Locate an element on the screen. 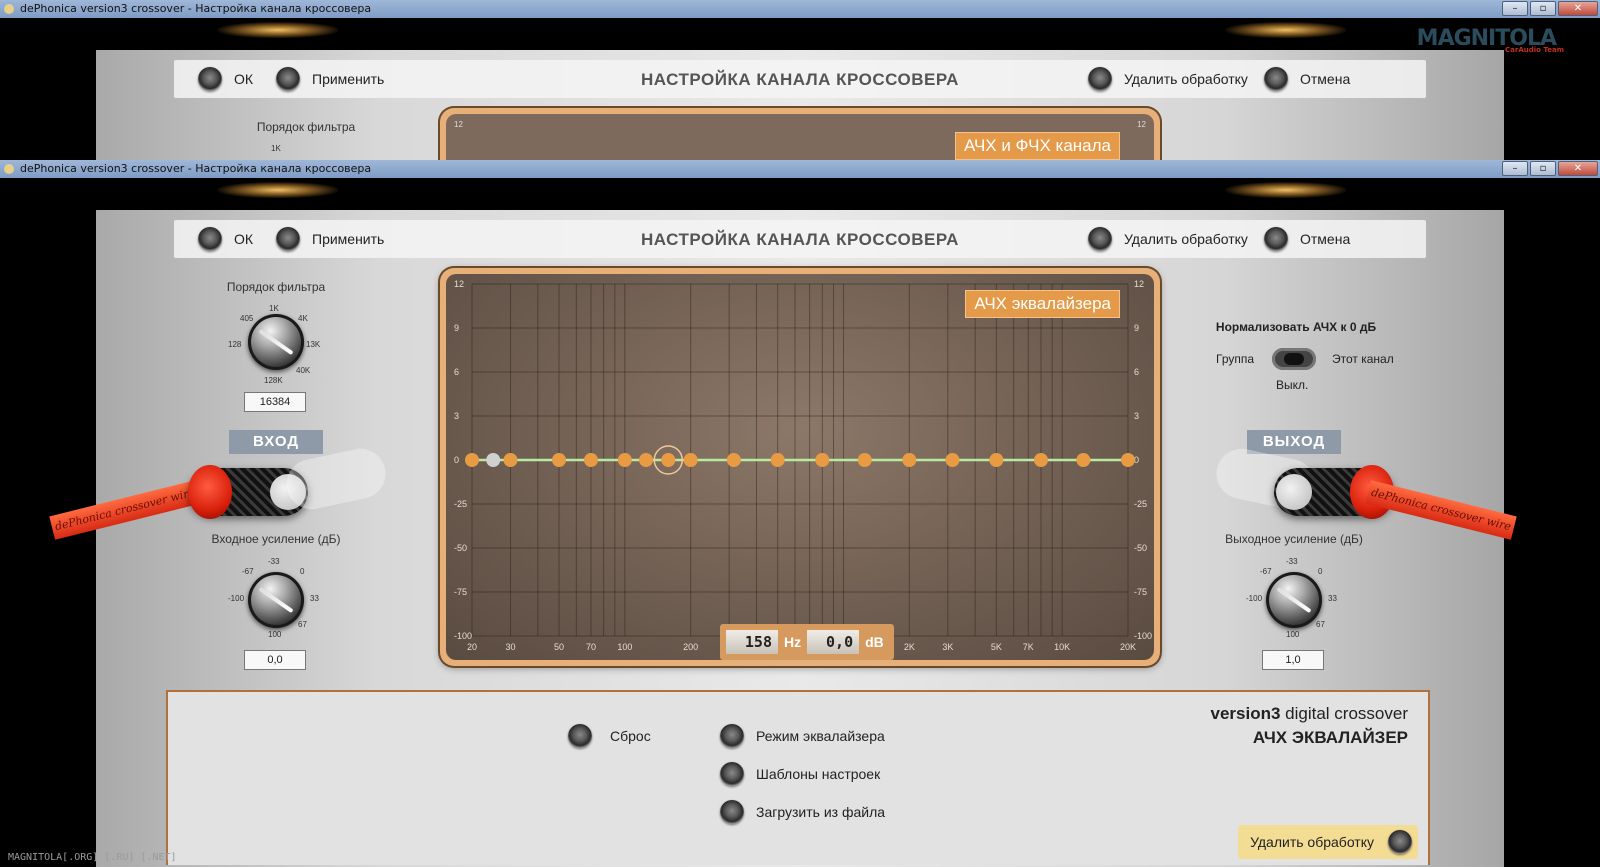 This screenshot has width=1600, height=867. y-tick-label: 9 is located at coordinates (1136, 328).